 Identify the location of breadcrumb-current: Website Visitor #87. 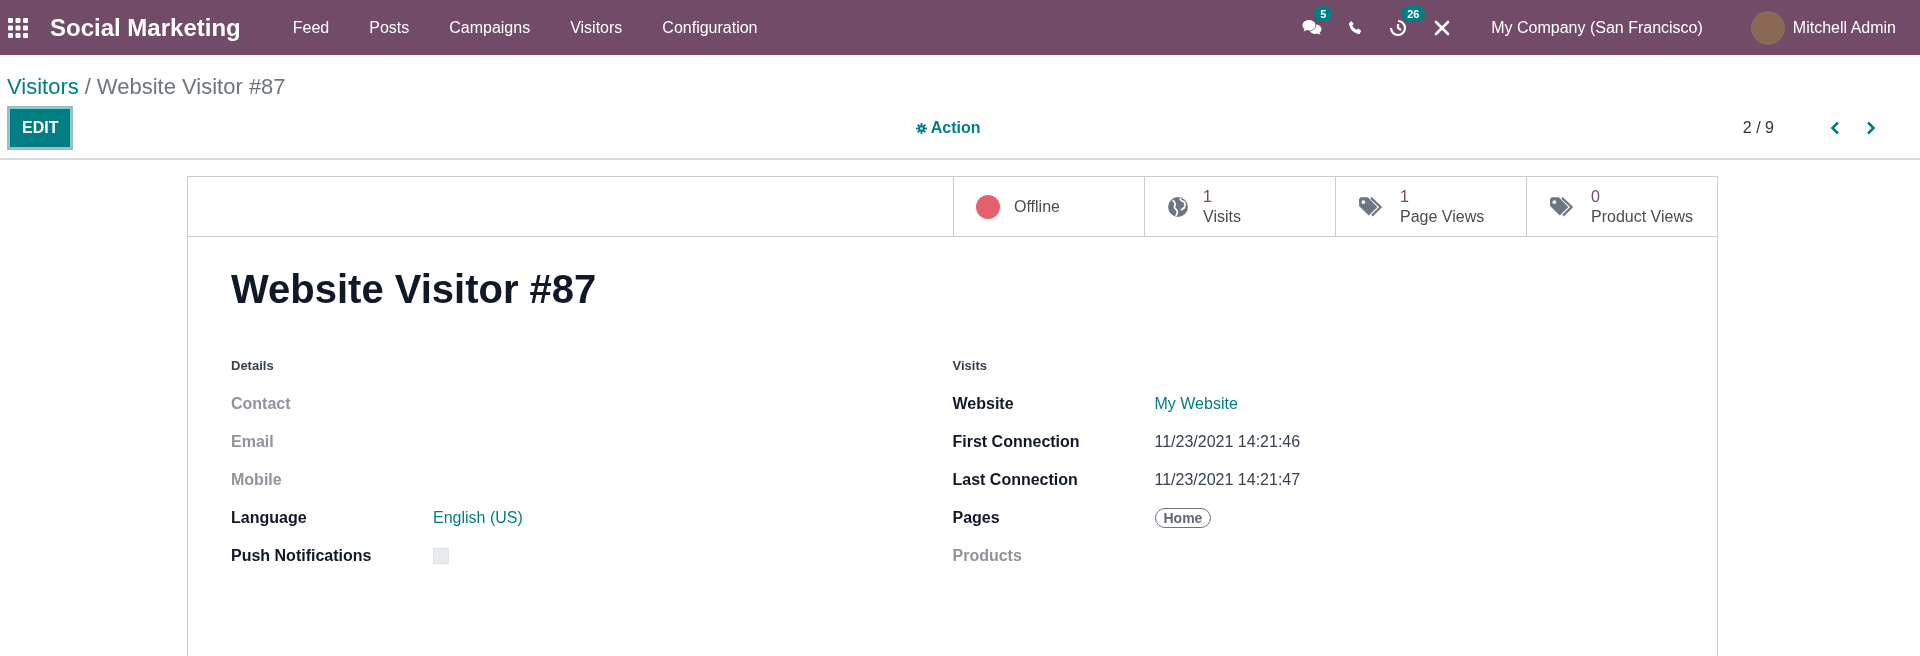
(191, 87).